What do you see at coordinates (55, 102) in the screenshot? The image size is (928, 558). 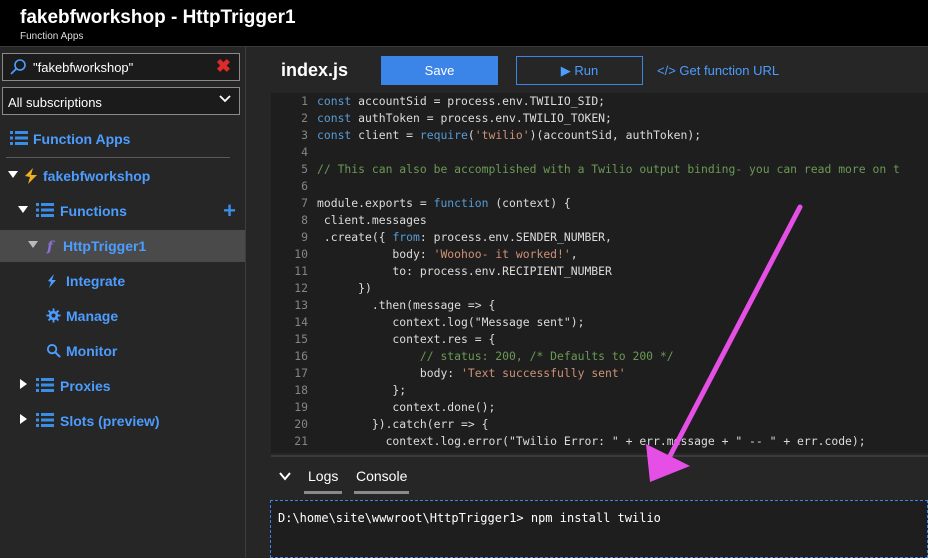 I see `subscription-value: All subscriptions` at bounding box center [55, 102].